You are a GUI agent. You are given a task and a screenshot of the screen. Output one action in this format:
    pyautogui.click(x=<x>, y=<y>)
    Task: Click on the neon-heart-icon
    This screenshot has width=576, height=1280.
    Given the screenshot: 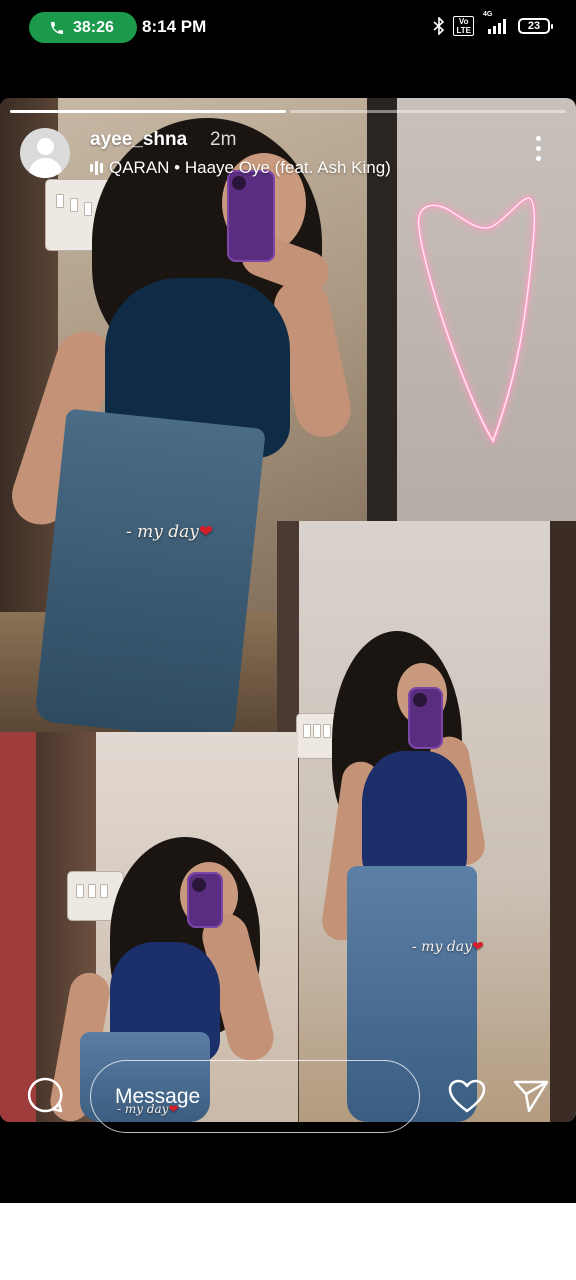 What is the action you would take?
    pyautogui.click(x=476, y=321)
    